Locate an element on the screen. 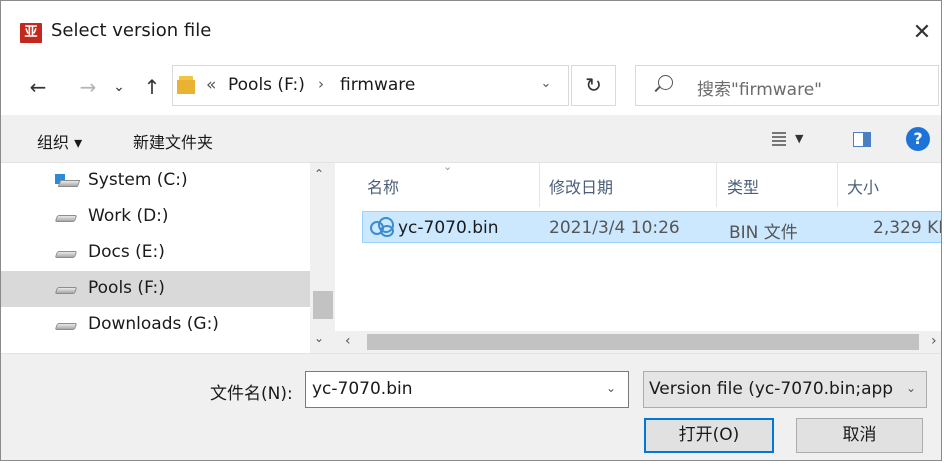 The image size is (944, 463). address-bar: « Pools (F:) › firmware ⌄ is located at coordinates (370, 85).